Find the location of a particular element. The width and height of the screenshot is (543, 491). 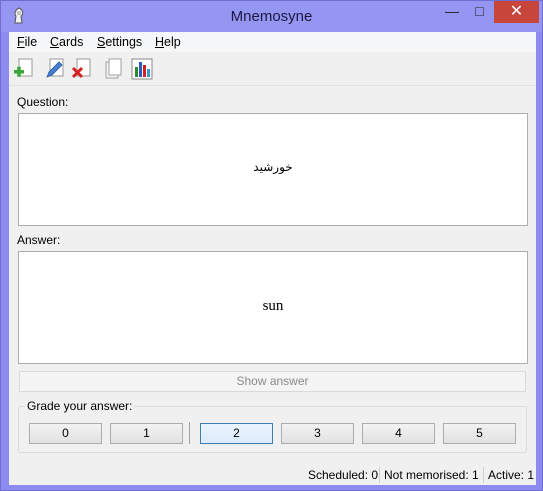

question-label: Question: is located at coordinates (43, 102).